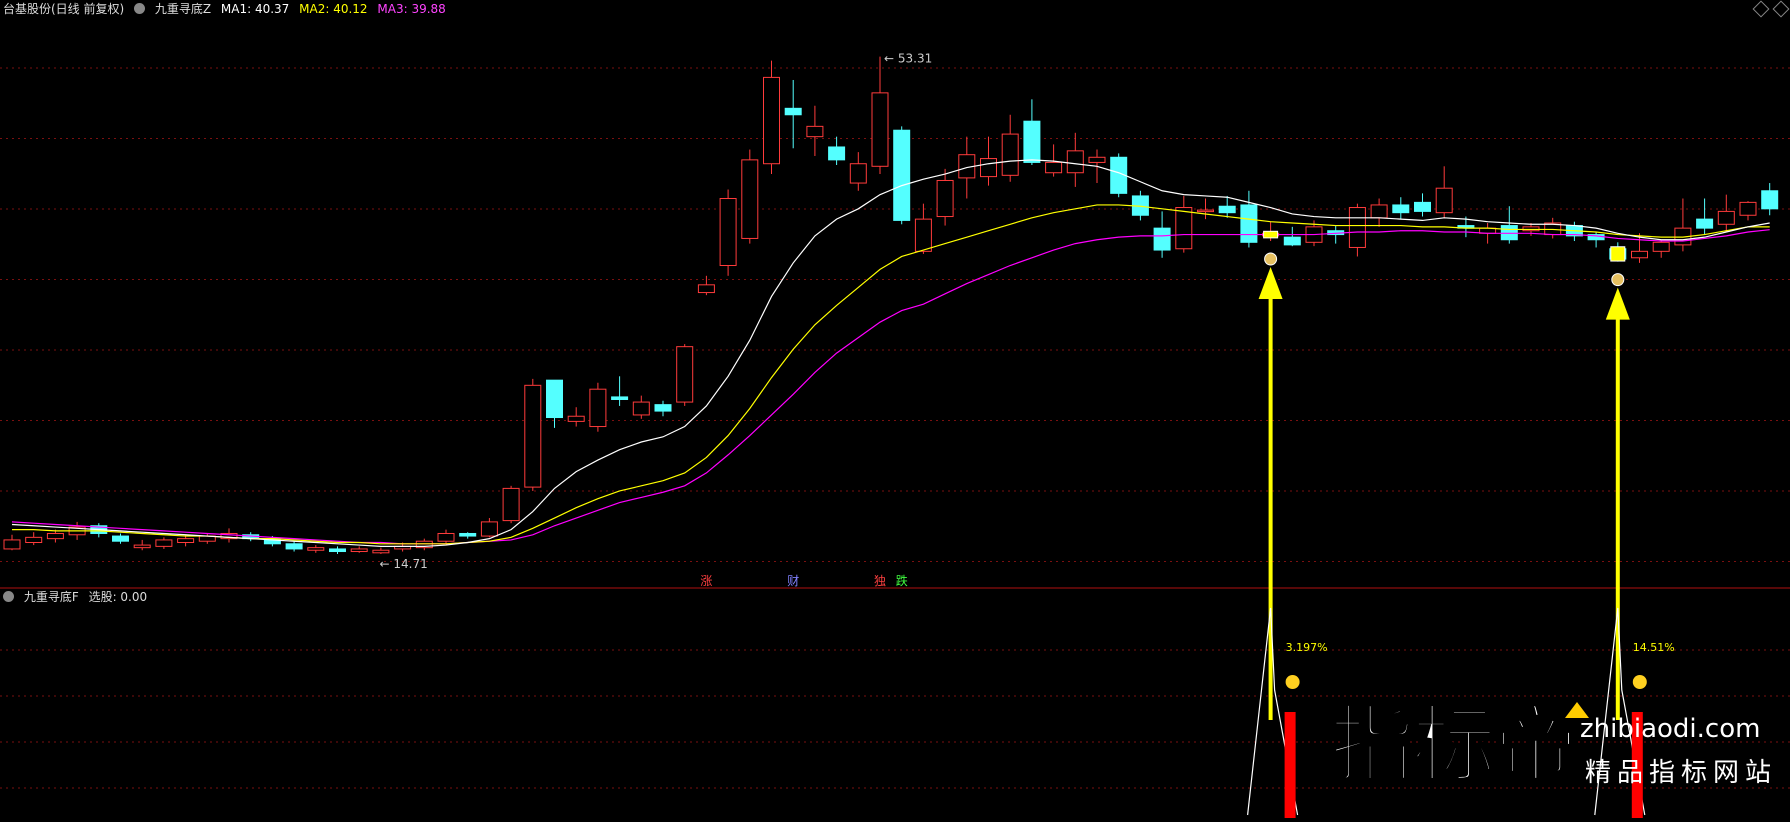  I want to click on marker-label: 独, so click(880, 581).